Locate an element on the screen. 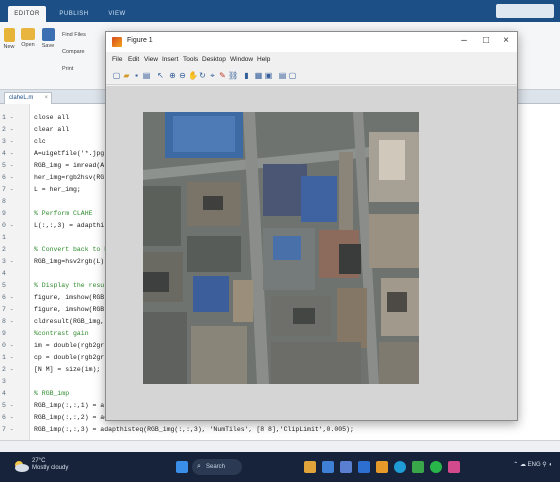 This screenshot has height=482, width=560. whatsapp-icon is located at coordinates (436, 467).